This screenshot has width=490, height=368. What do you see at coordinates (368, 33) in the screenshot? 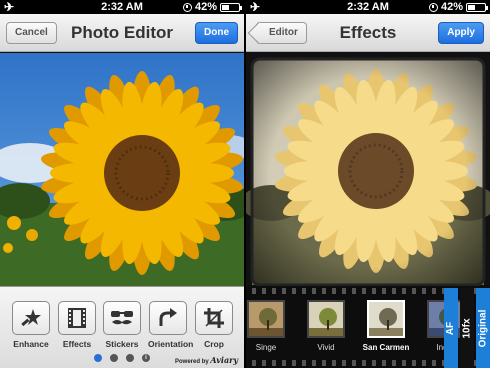
I see `nav-bar: Editor Effects Apply` at bounding box center [368, 33].